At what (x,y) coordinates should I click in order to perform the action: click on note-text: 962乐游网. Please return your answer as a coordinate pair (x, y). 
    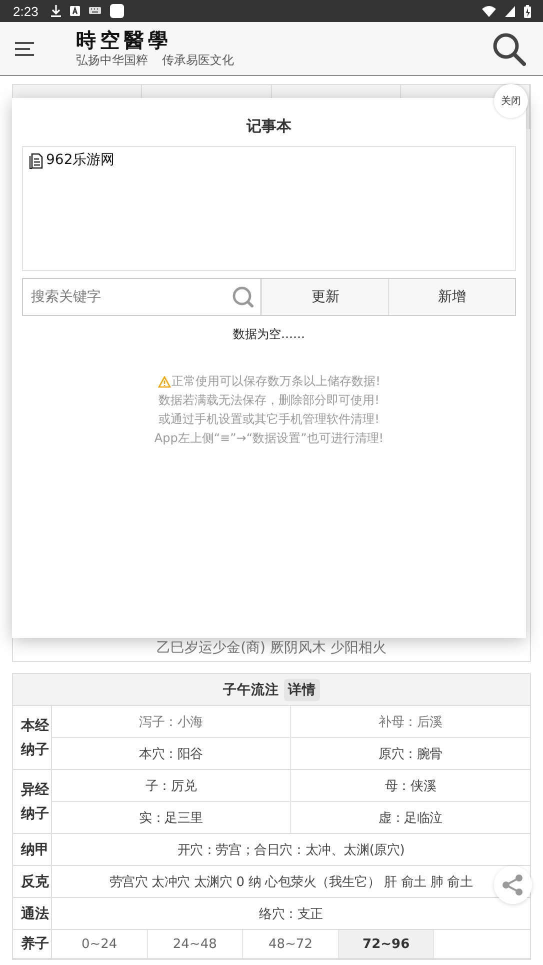
    Looking at the image, I should click on (80, 160).